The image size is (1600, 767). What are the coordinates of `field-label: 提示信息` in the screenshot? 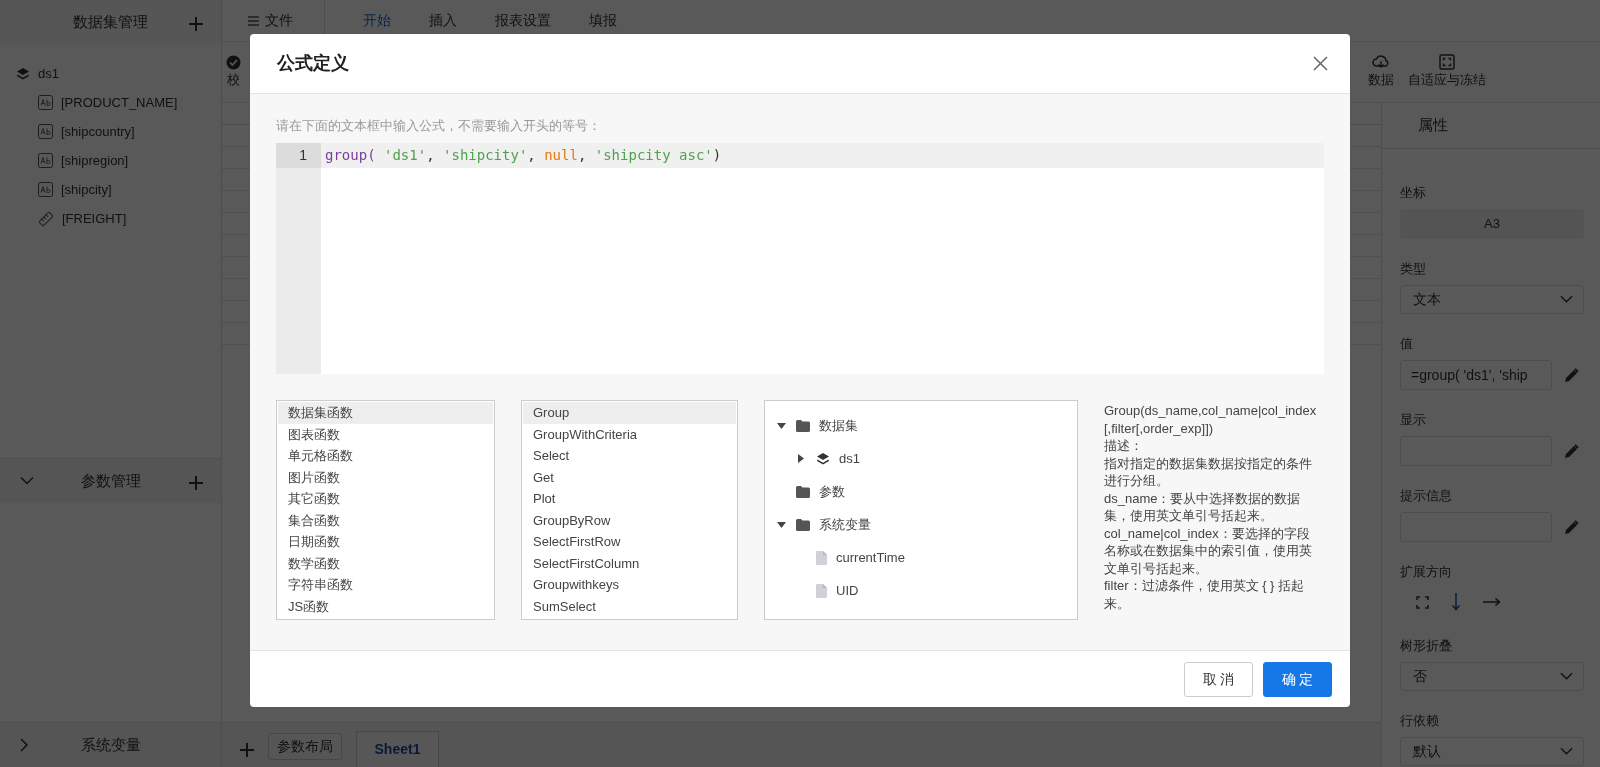 It's located at (1426, 496).